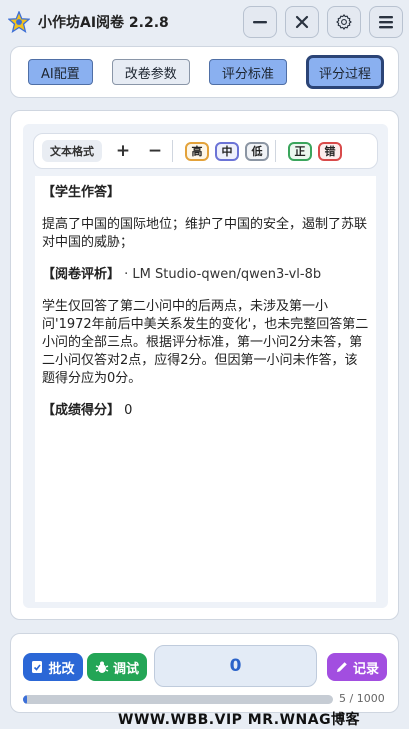 The height and width of the screenshot is (729, 409). Describe the element at coordinates (81, 192) in the screenshot. I see `answer-section-title: 【学生作答】` at that location.